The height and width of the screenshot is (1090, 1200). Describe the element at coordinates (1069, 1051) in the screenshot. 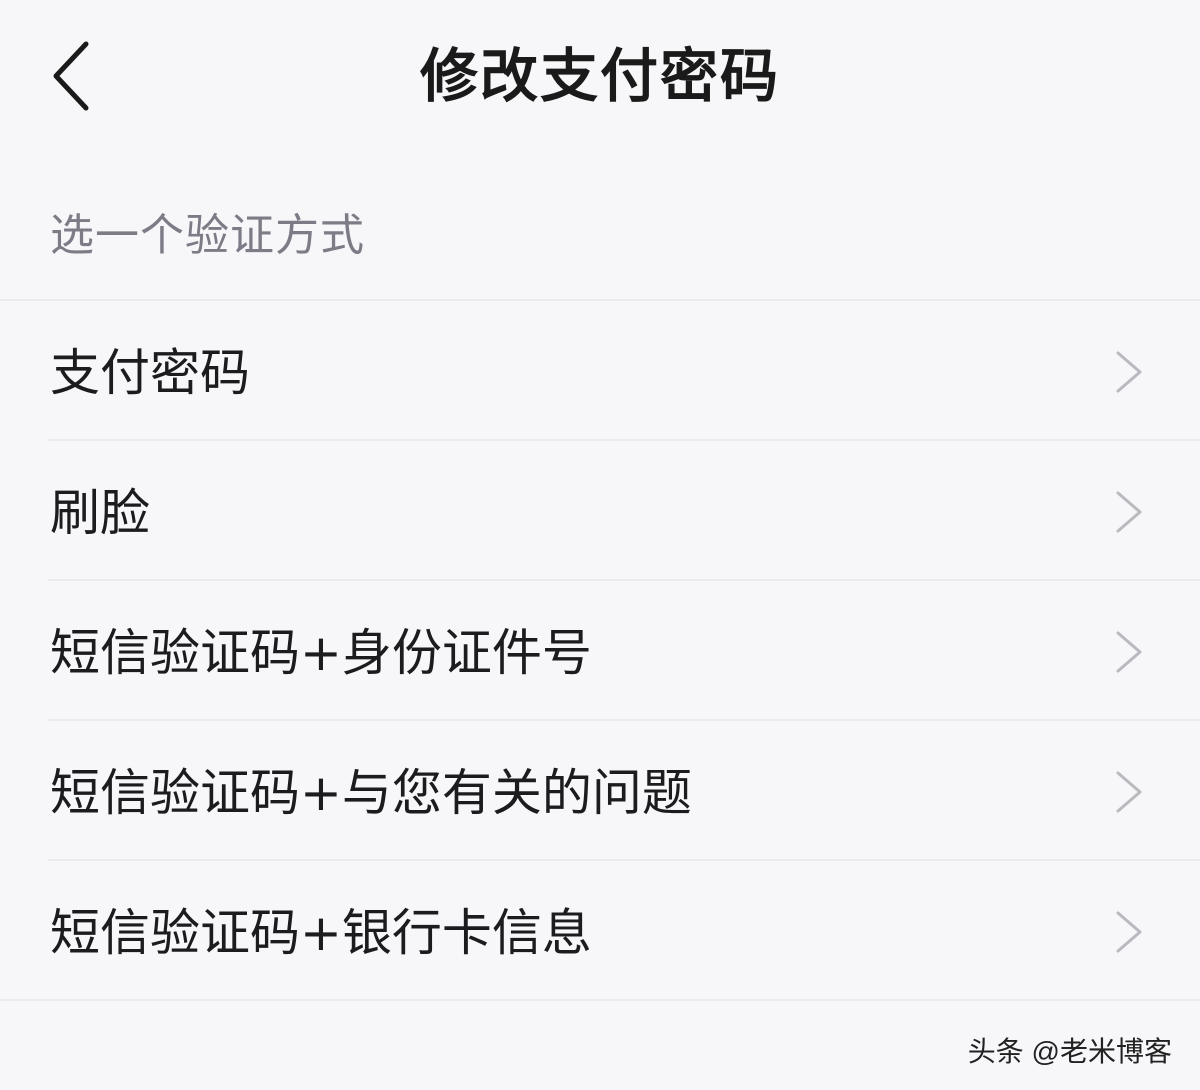

I see `watermark: 头条 @老米博客` at that location.